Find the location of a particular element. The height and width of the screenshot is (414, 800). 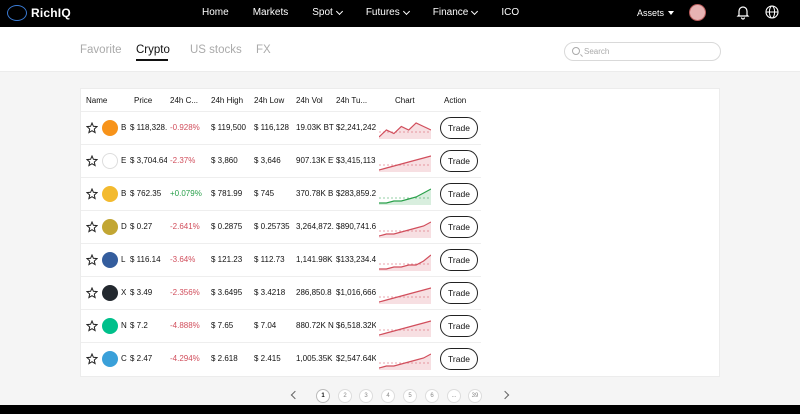

column-header: 24h High is located at coordinates (227, 100).